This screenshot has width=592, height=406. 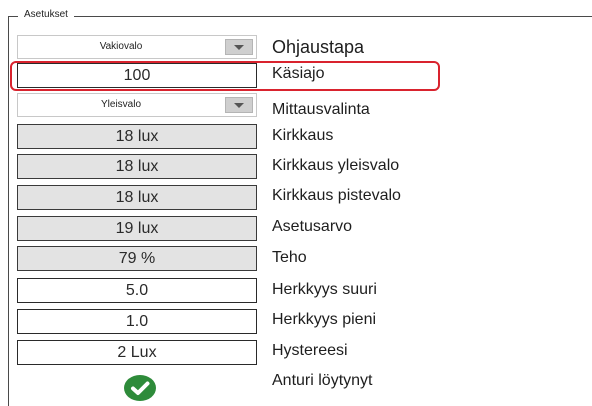 What do you see at coordinates (46, 14) in the screenshot?
I see `settings-group-legend: Asetukset` at bounding box center [46, 14].